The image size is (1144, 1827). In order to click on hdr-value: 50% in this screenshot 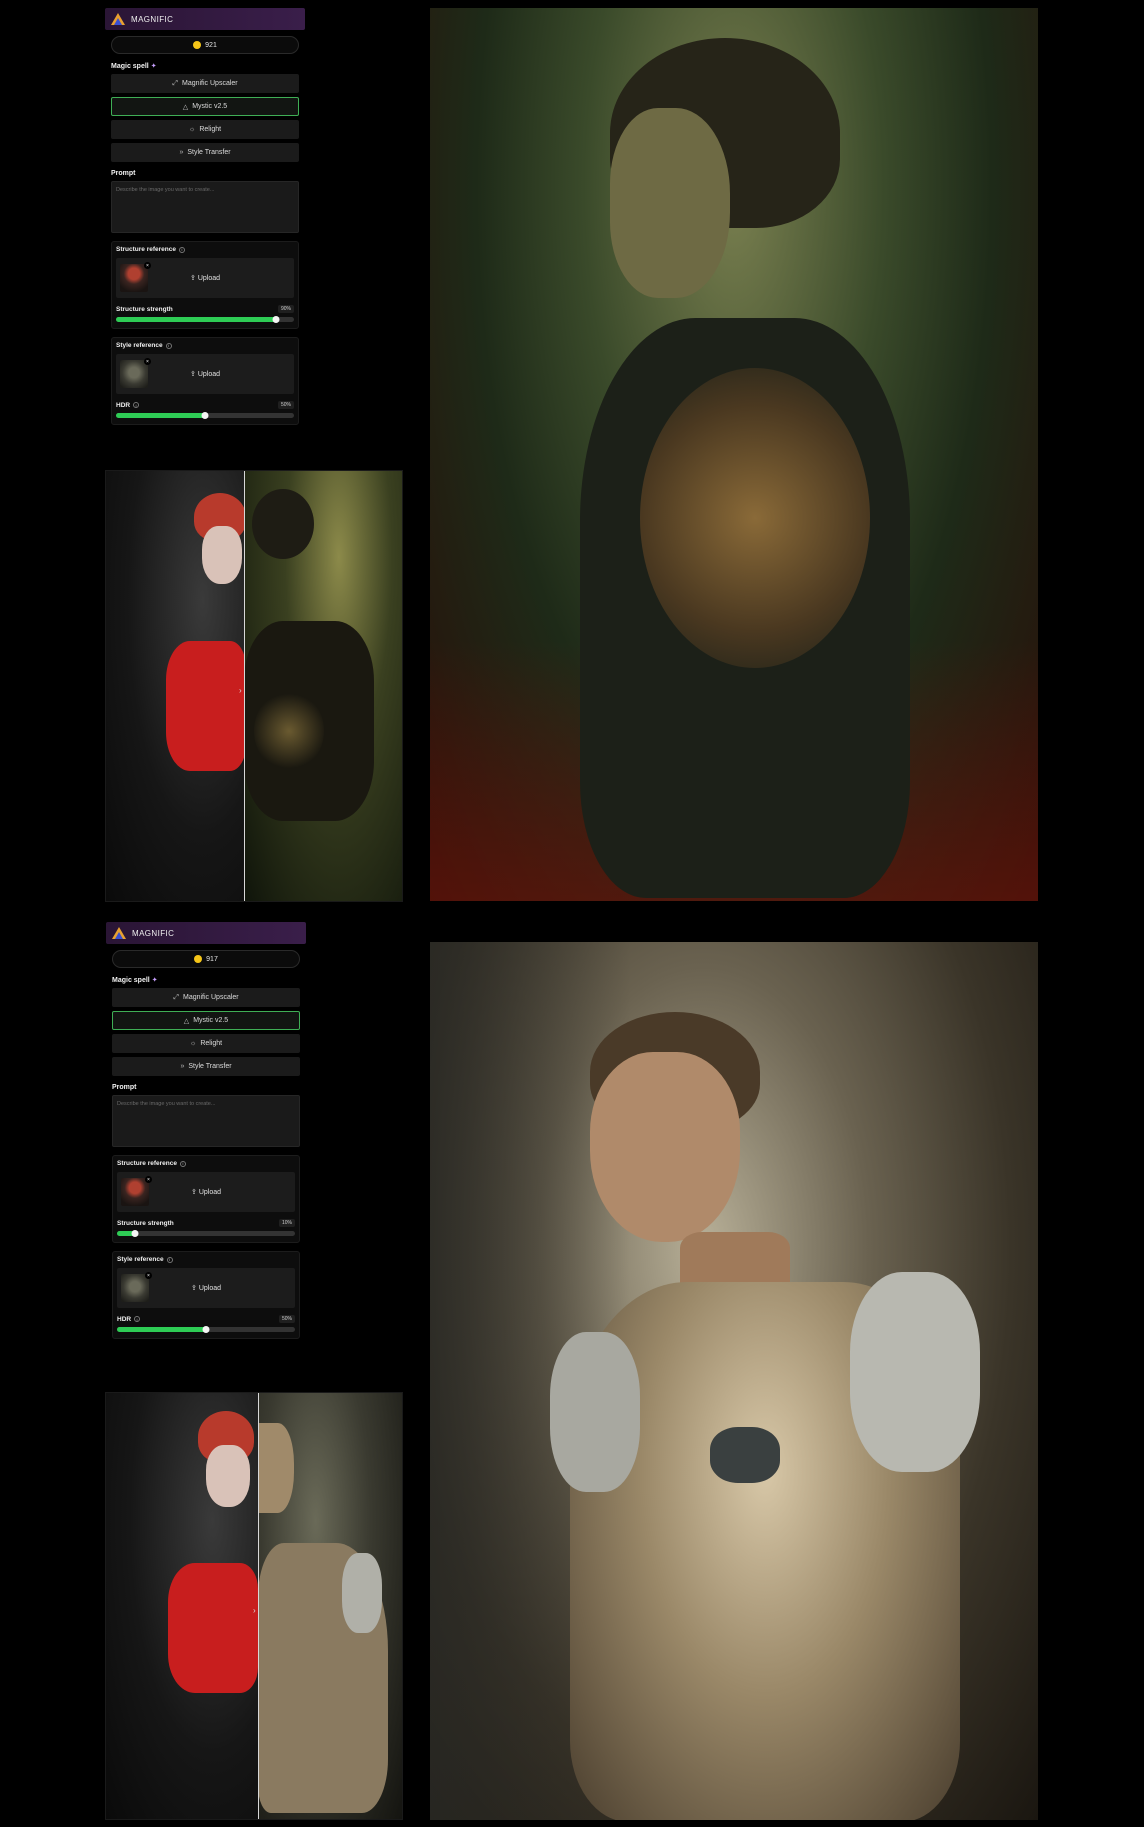, I will do `click(286, 1319)`.